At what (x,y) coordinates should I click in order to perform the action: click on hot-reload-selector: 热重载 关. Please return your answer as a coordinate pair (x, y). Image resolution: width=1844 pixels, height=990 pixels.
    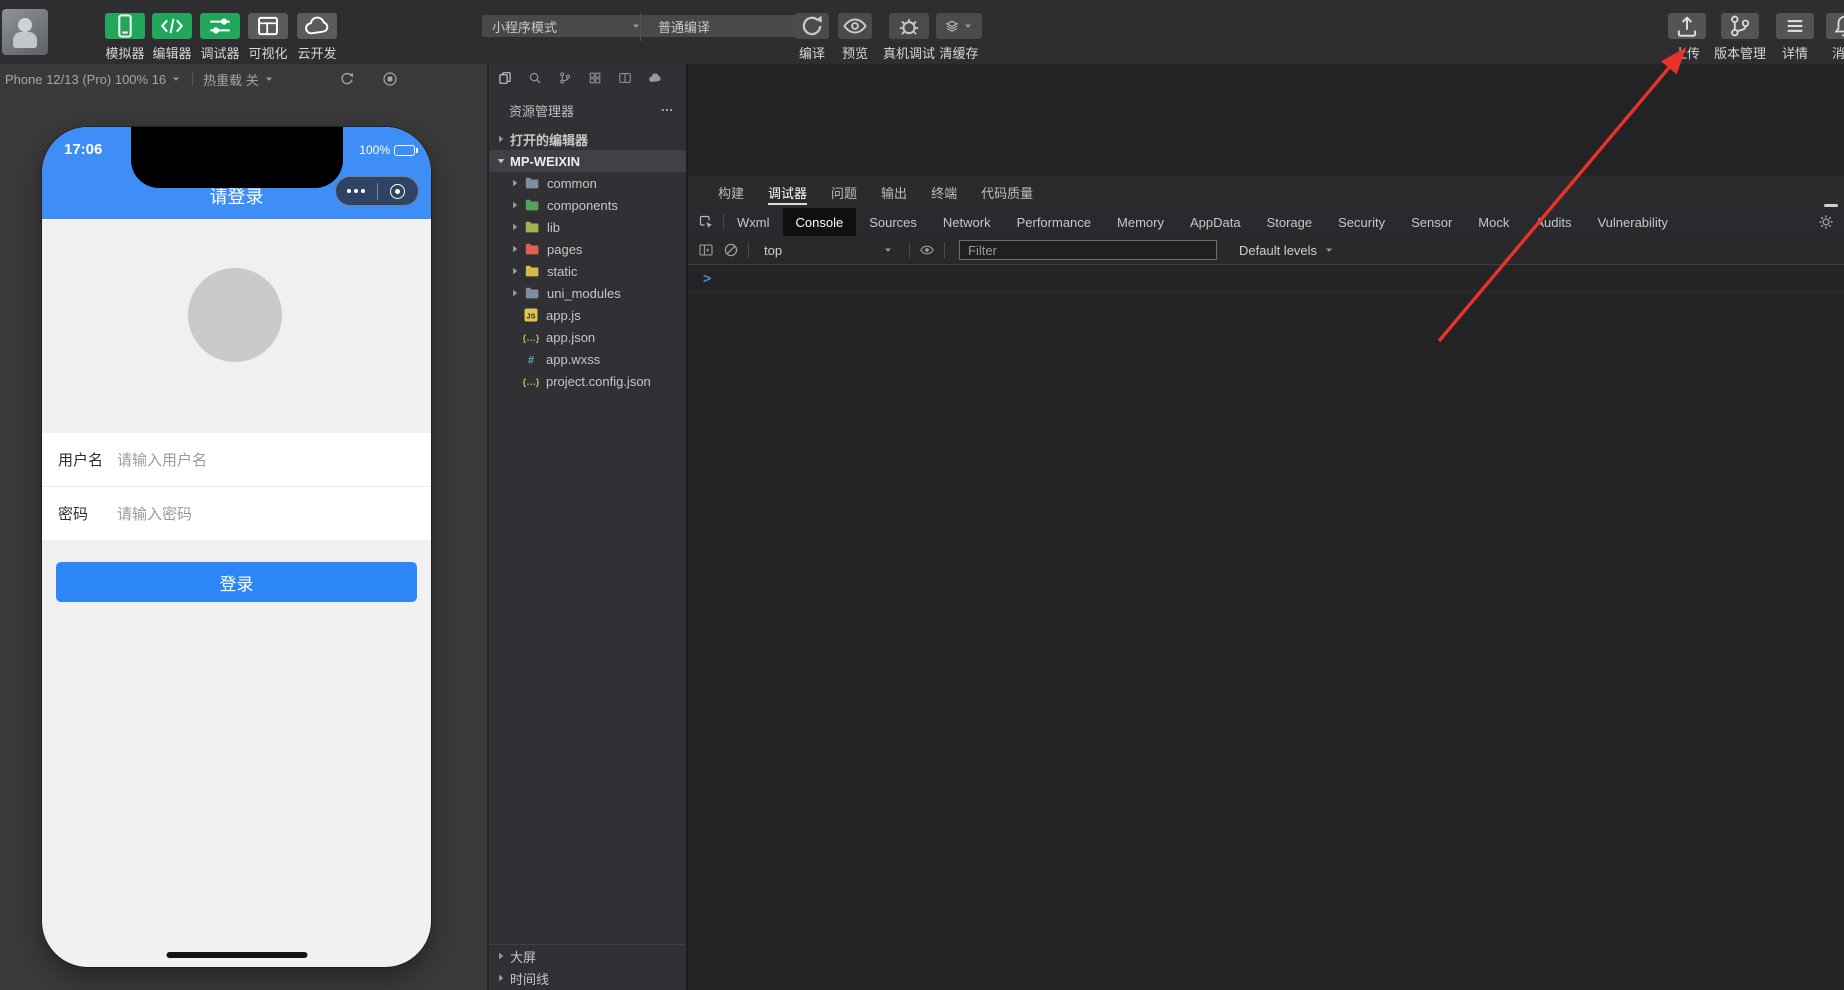
    Looking at the image, I should click on (239, 79).